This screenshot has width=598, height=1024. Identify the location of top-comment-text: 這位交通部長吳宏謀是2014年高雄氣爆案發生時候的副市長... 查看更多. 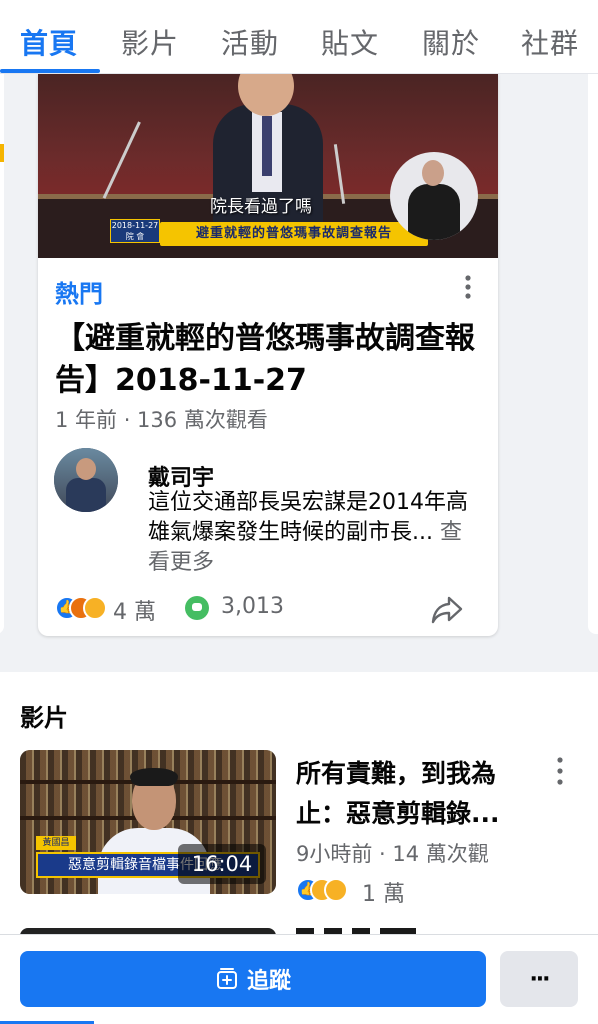
(308, 532).